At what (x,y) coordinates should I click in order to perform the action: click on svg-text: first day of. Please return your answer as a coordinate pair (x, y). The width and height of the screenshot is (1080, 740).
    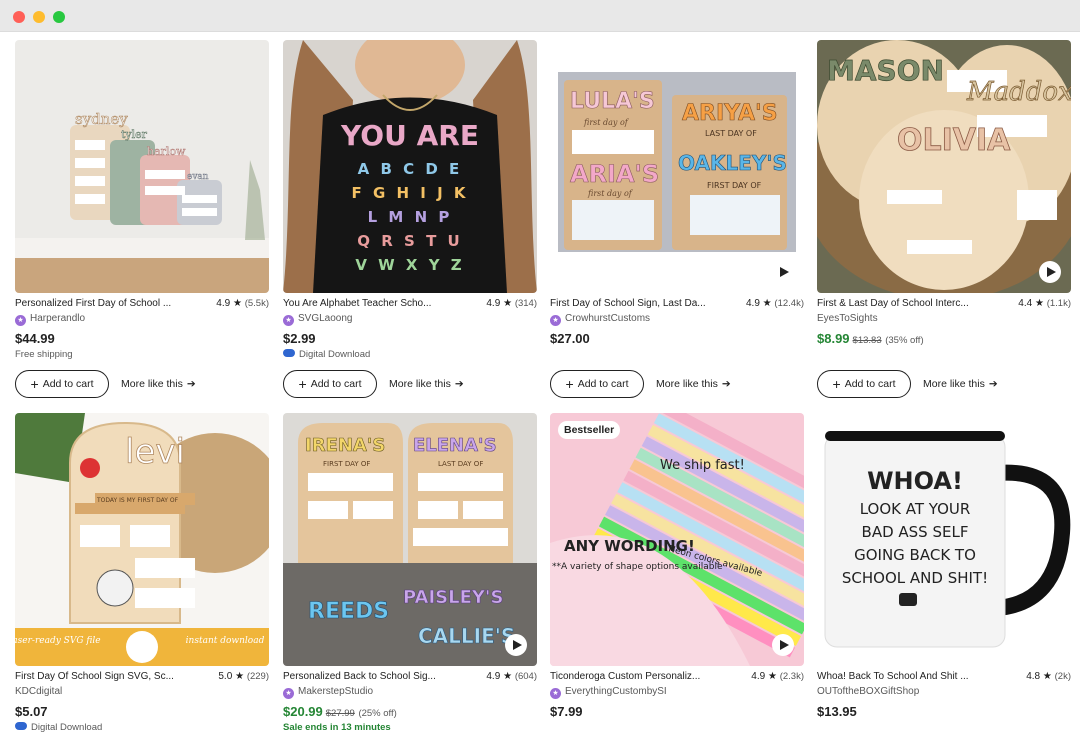
    Looking at the image, I should click on (606, 122).